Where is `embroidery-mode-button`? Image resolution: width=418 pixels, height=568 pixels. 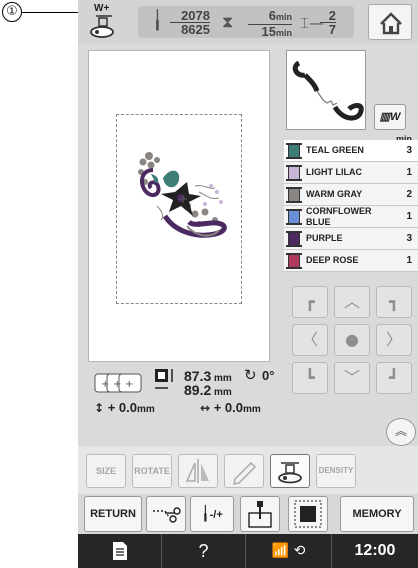 embroidery-mode-button is located at coordinates (290, 471).